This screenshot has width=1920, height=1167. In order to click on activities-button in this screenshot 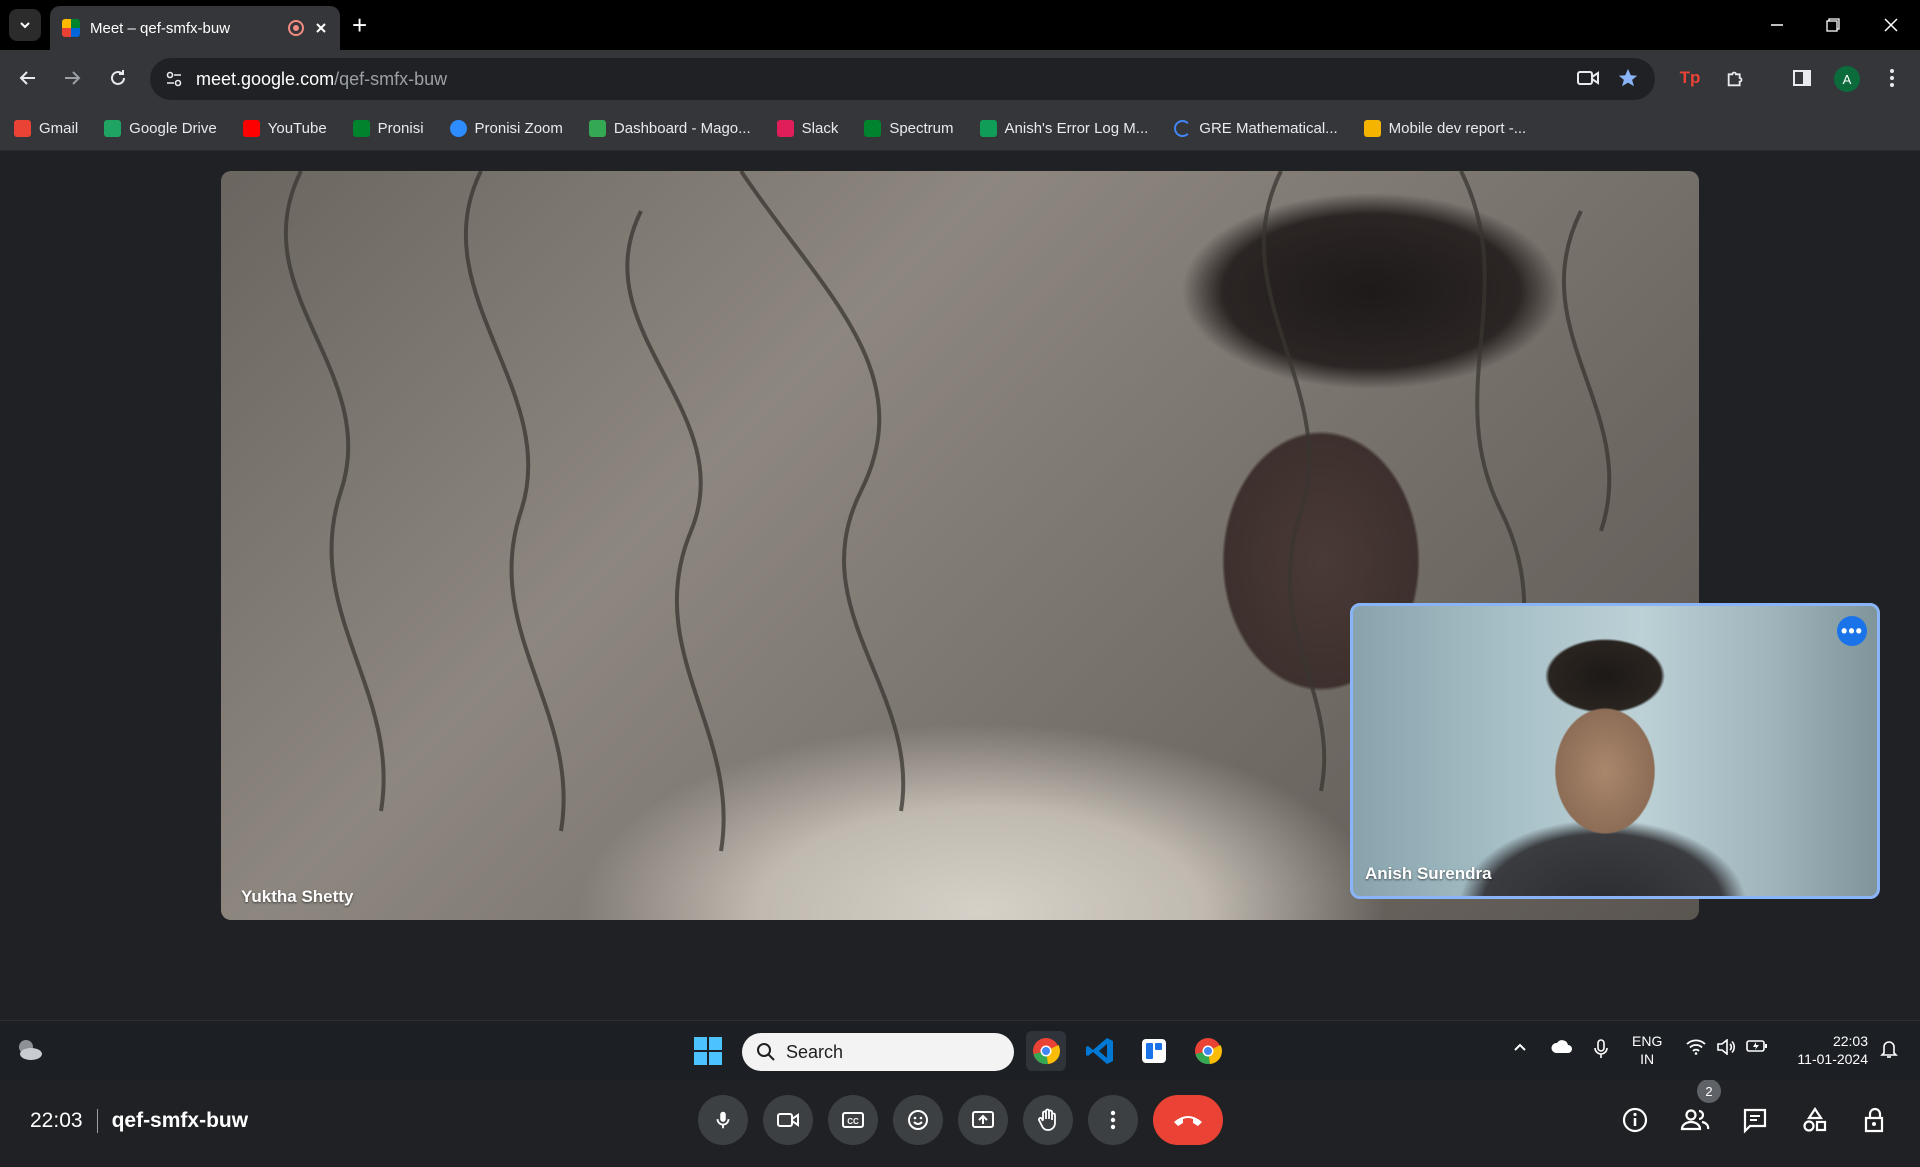, I will do `click(1815, 1120)`.